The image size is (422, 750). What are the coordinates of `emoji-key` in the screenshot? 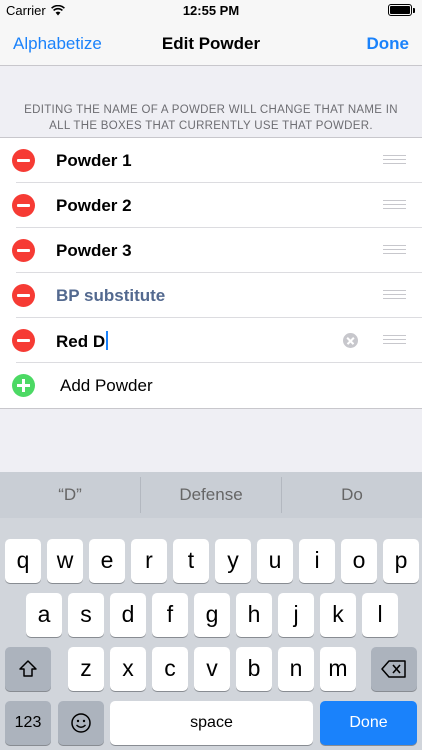 It's located at (81, 723).